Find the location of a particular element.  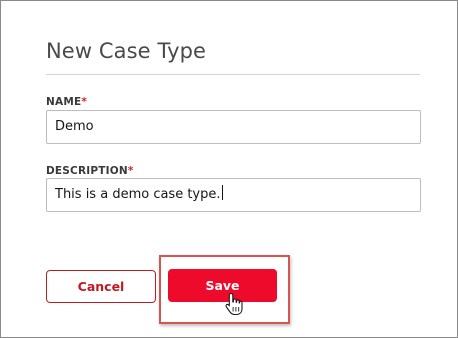

name-input-value: Demo is located at coordinates (74, 126).